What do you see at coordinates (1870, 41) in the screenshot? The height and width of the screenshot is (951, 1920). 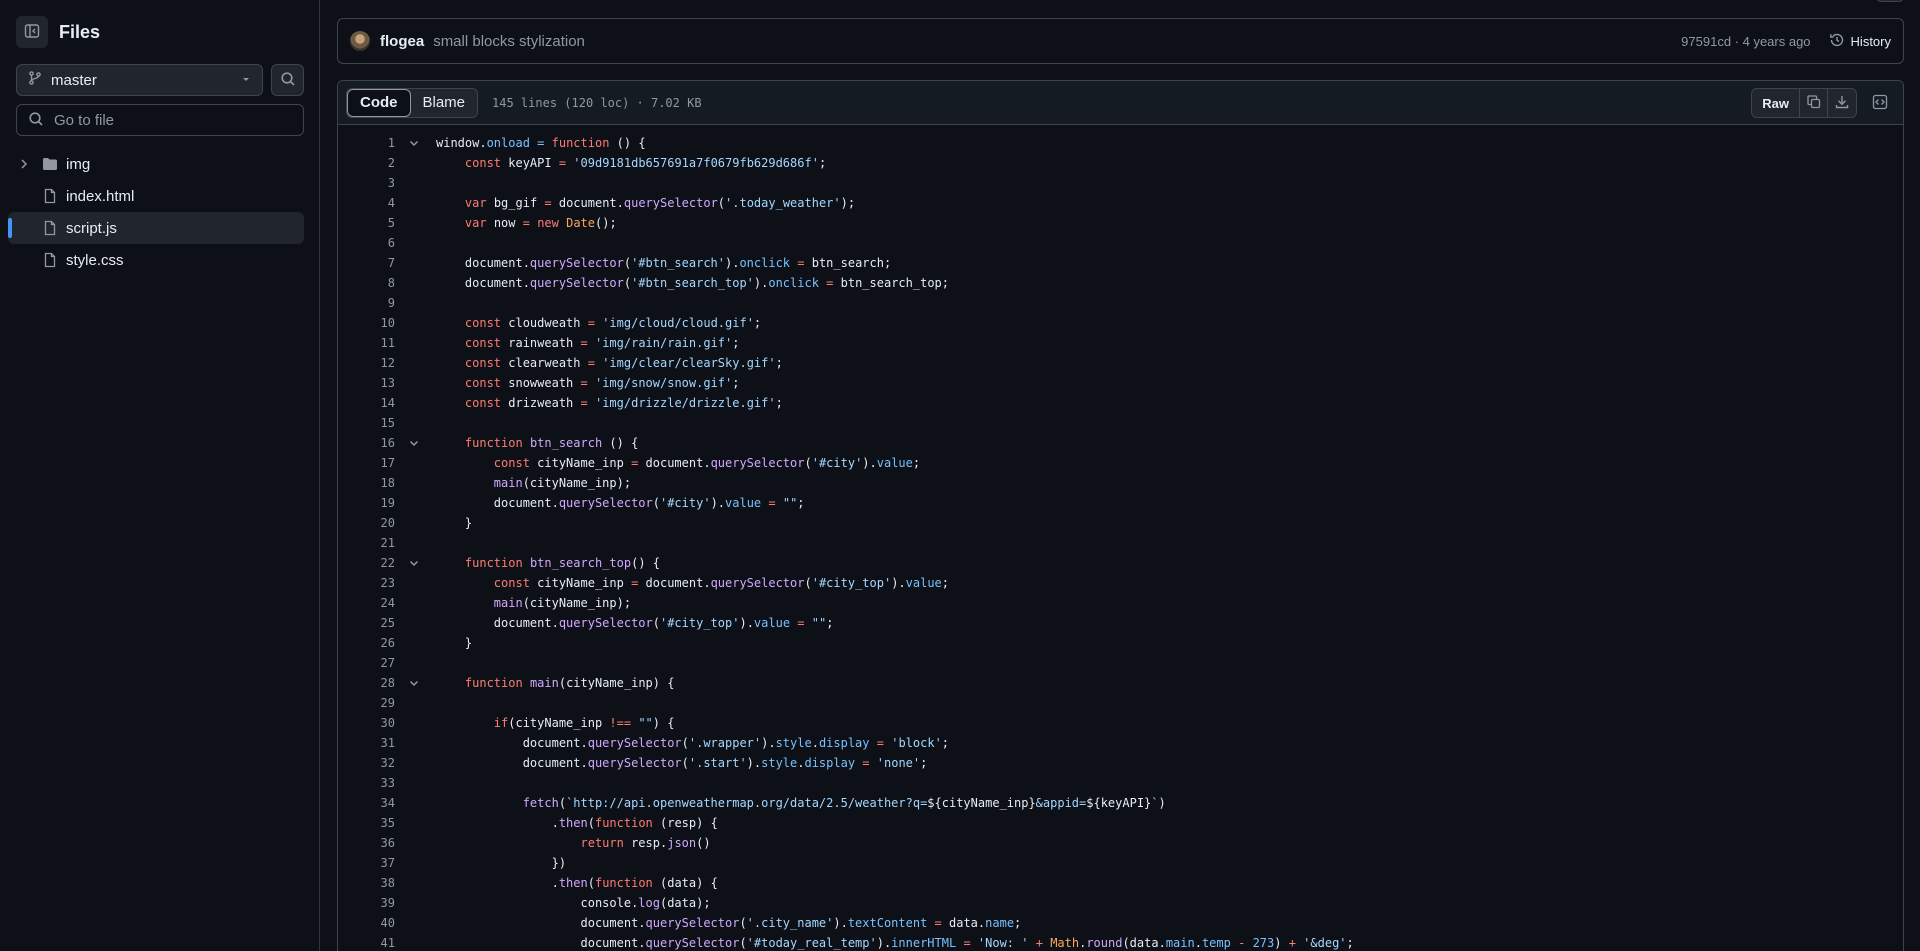 I see `history-label: History` at bounding box center [1870, 41].